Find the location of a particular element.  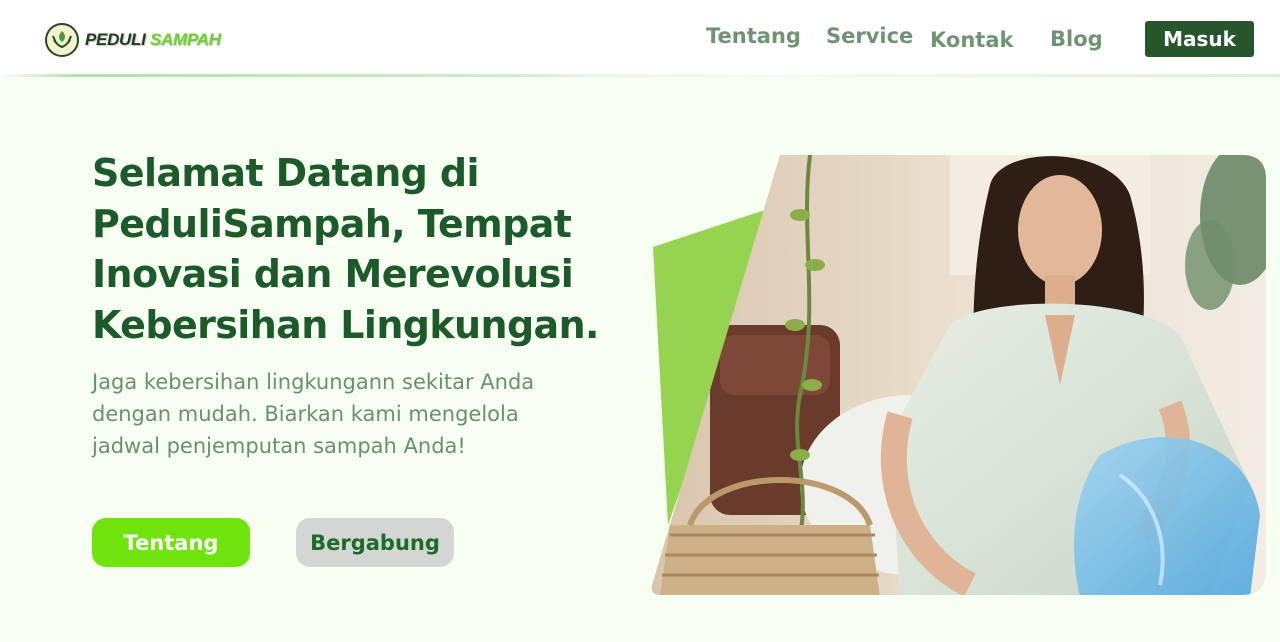

hero-subtitle-line: Jaga kebersihan lingkungann sekitar Anda is located at coordinates (313, 382).